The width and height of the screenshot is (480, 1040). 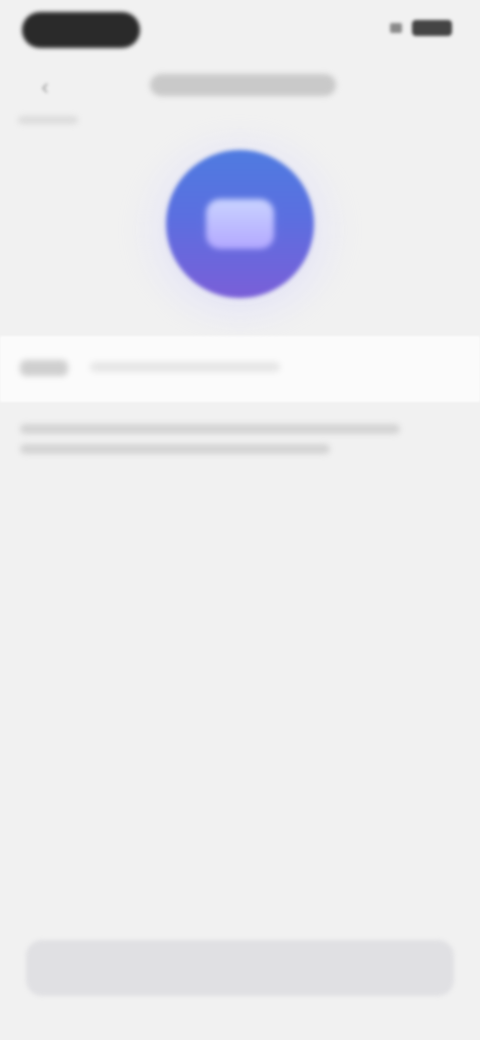 What do you see at coordinates (44, 368) in the screenshot?
I see `info-label` at bounding box center [44, 368].